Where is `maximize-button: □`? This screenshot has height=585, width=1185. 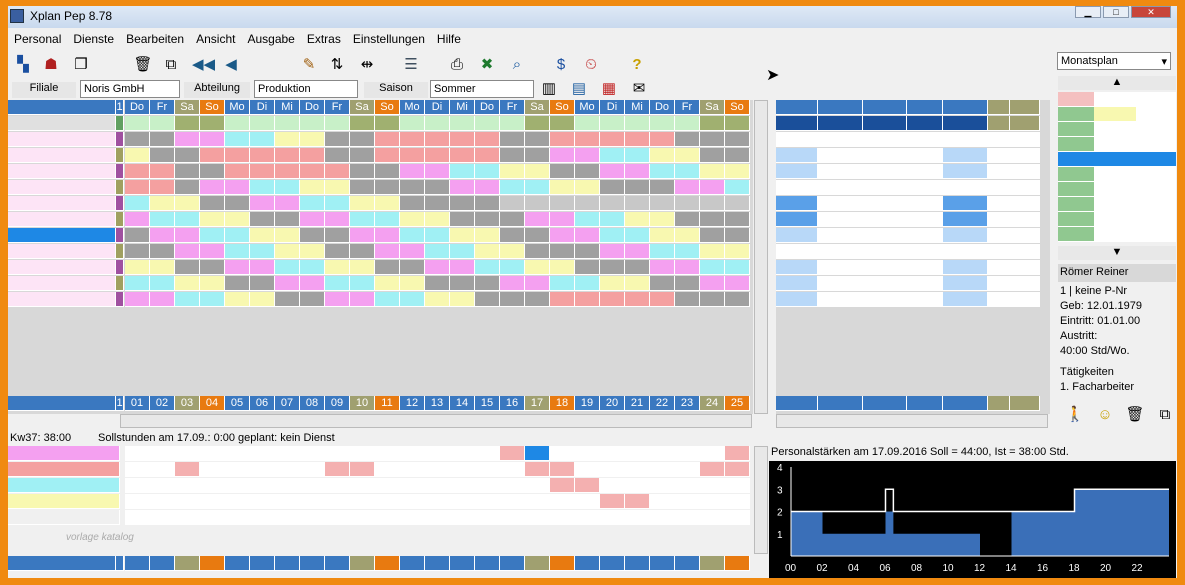
maximize-button: □ is located at coordinates (1116, 12).